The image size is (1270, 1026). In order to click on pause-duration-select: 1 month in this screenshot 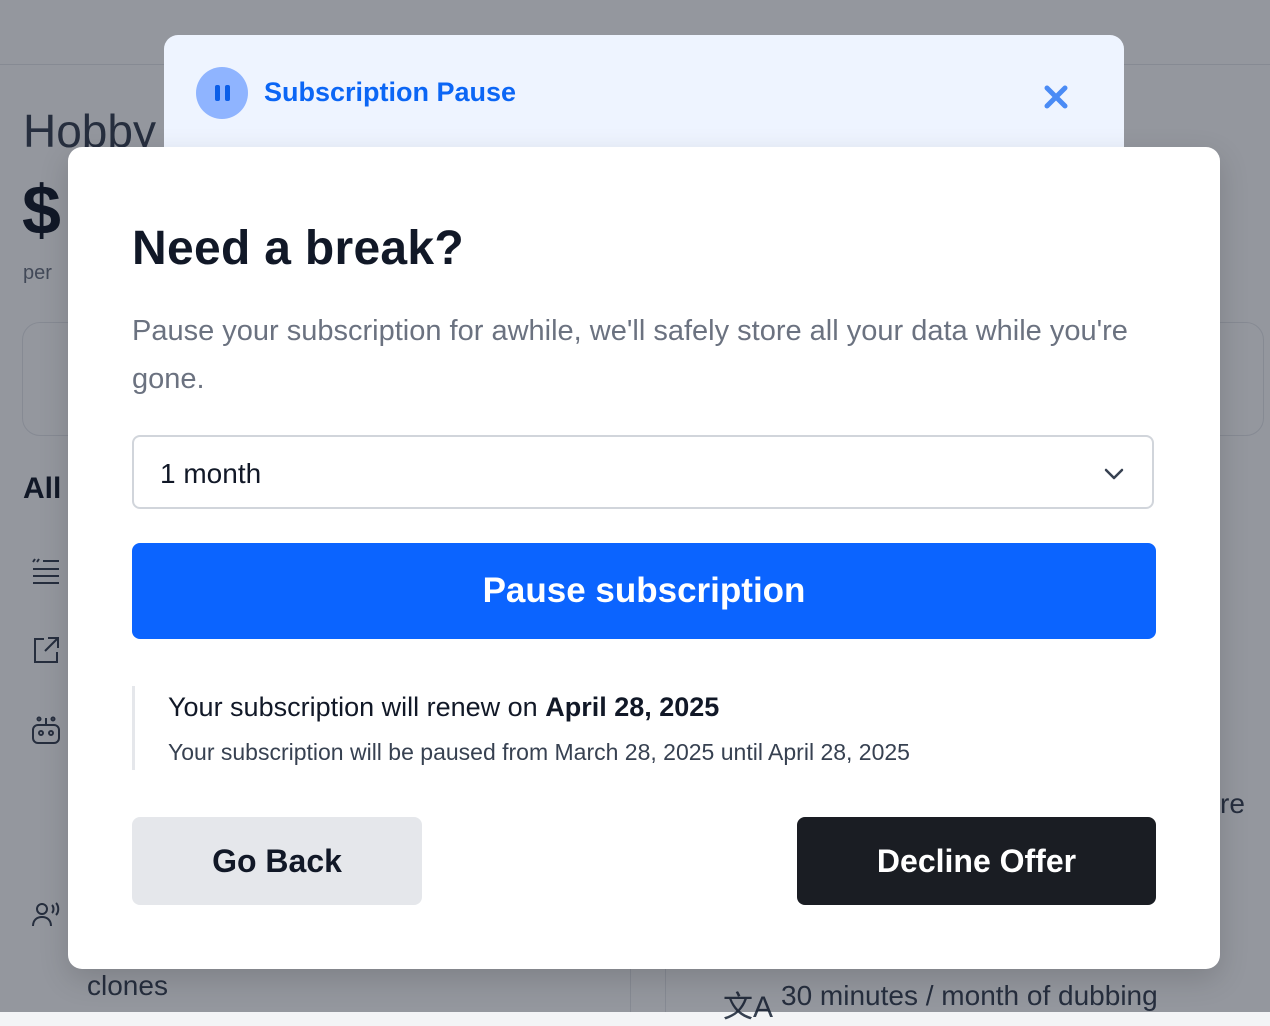, I will do `click(643, 472)`.